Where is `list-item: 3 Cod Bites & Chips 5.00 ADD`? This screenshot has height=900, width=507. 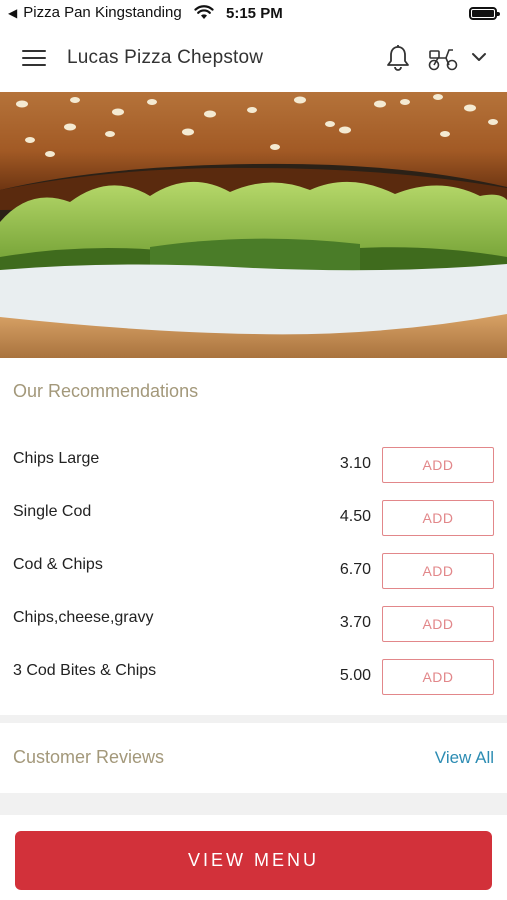
list-item: 3 Cod Bites & Chips 5.00 ADD is located at coordinates (253, 685).